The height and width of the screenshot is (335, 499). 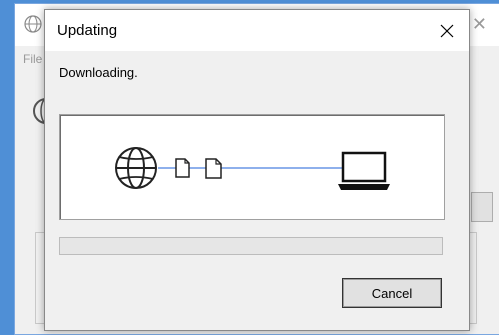 I want to click on background-button, so click(x=482, y=207).